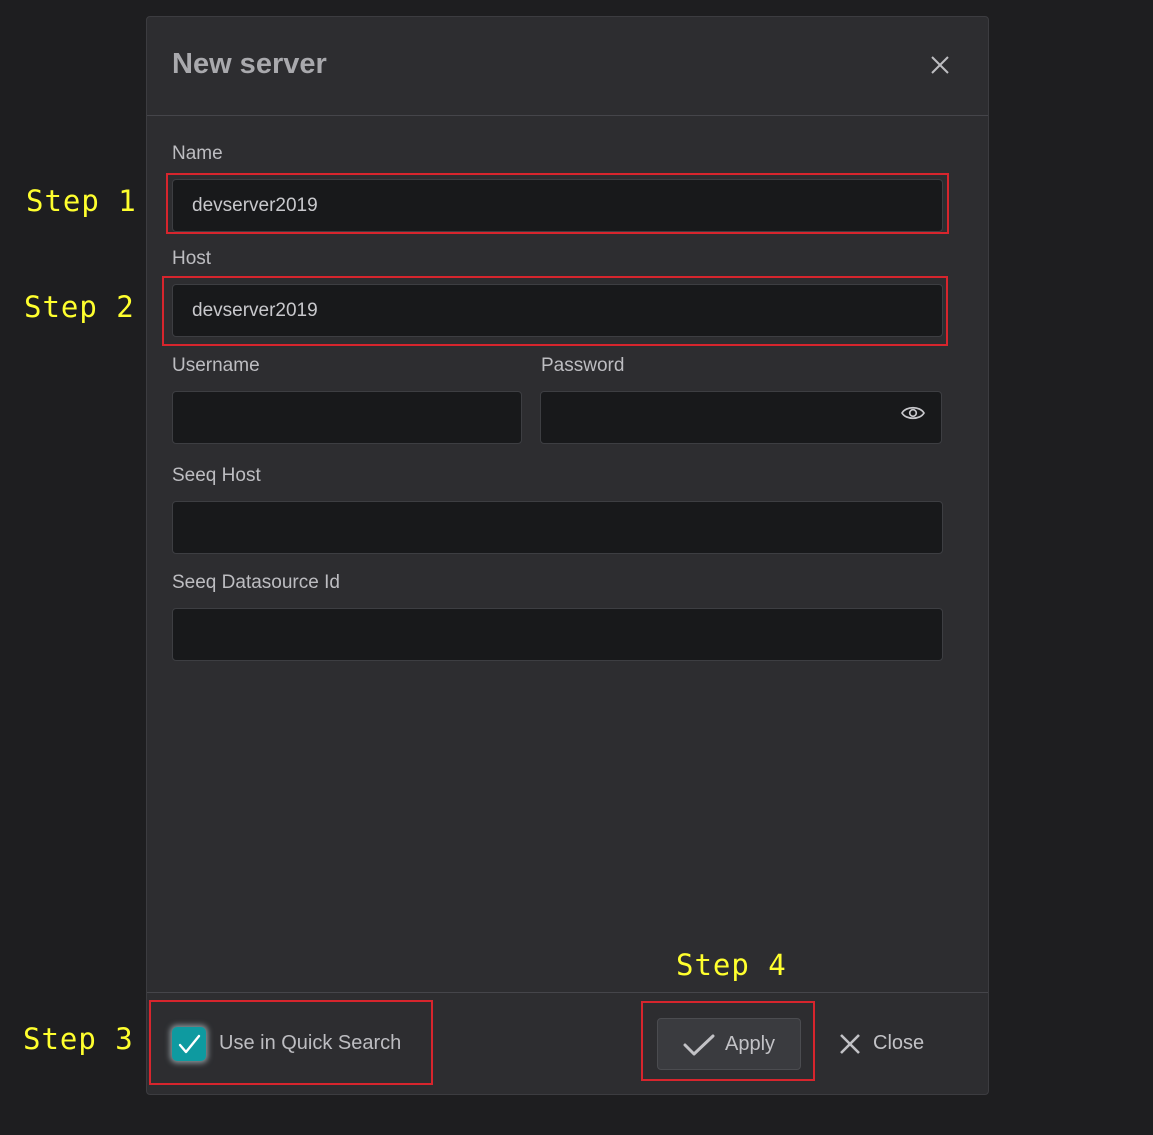  Describe the element at coordinates (249, 64) in the screenshot. I see `dialog-title: New server` at that location.